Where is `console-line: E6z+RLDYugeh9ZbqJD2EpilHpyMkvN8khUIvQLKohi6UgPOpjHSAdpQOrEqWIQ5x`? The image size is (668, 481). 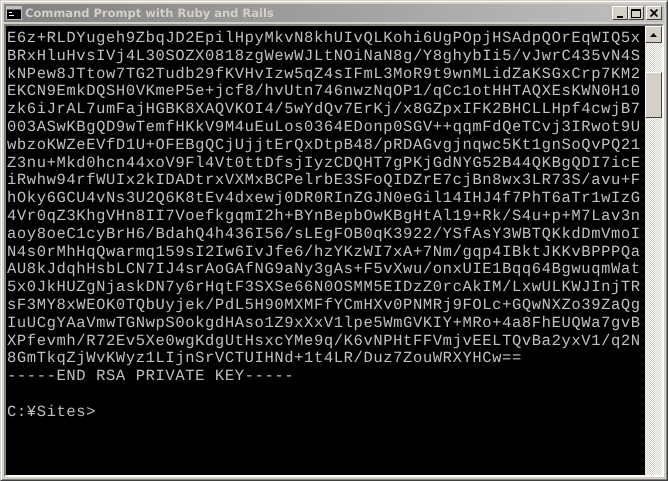 console-line: E6z+RLDYugeh9ZbqJD2EpilHpyMkvN8khUIvQLKohi6UgPOpjHSAdpQOrEqWIQ5x is located at coordinates (324, 39).